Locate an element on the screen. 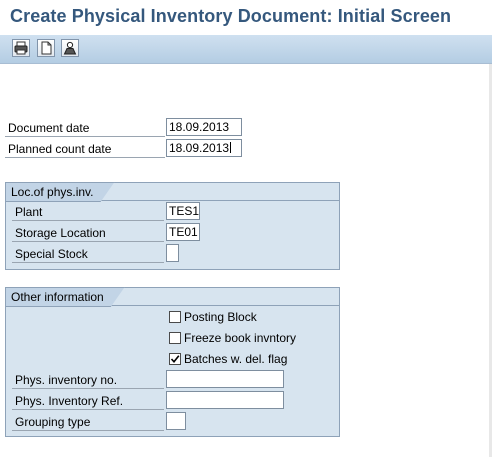 This screenshot has height=457, width=492. phys-inventory-ref-field is located at coordinates (225, 400).